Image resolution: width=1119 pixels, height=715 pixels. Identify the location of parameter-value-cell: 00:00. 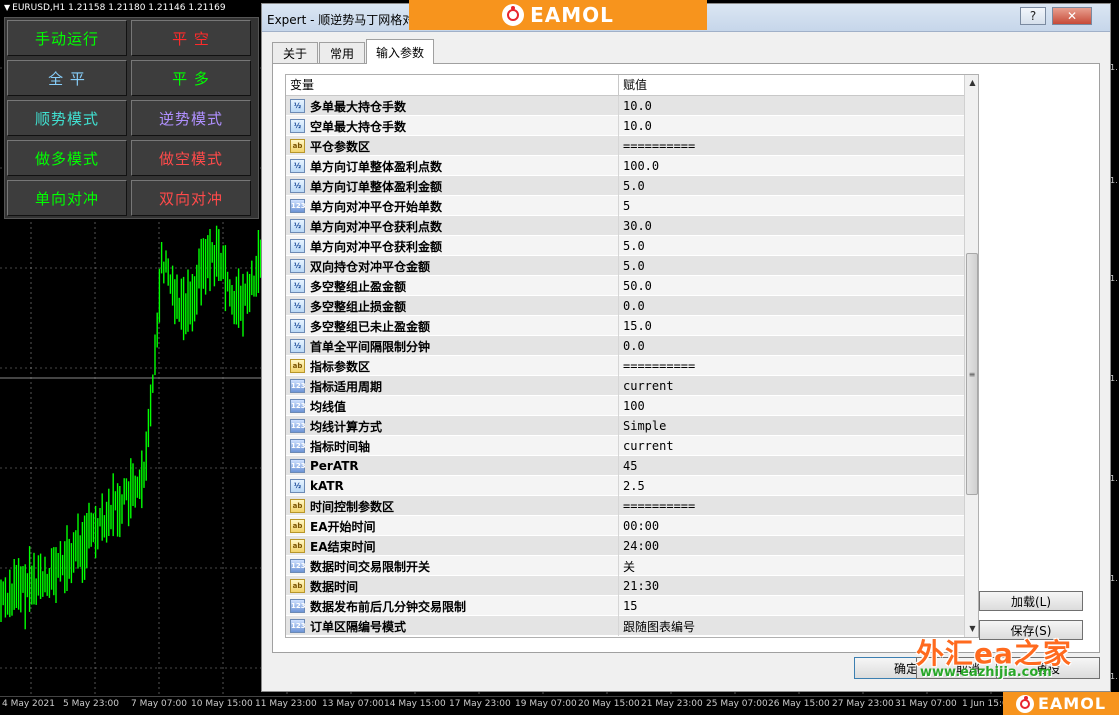
(791, 526).